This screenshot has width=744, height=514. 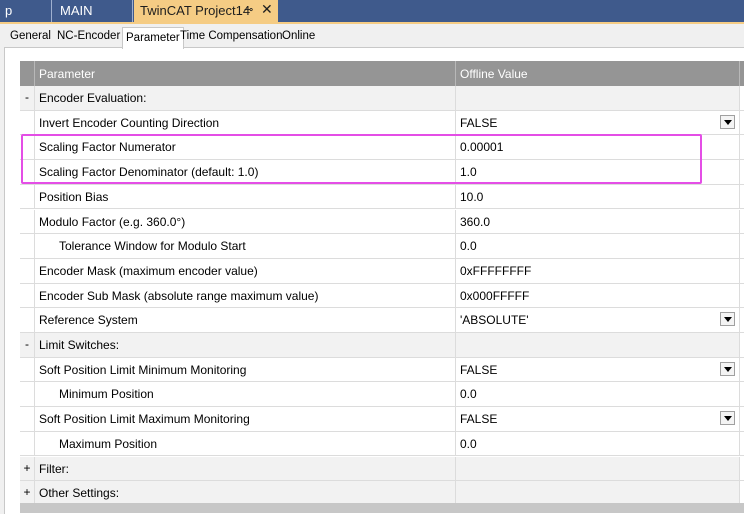 What do you see at coordinates (245, 468) in the screenshot?
I see `parameter-name: Filter:` at bounding box center [245, 468].